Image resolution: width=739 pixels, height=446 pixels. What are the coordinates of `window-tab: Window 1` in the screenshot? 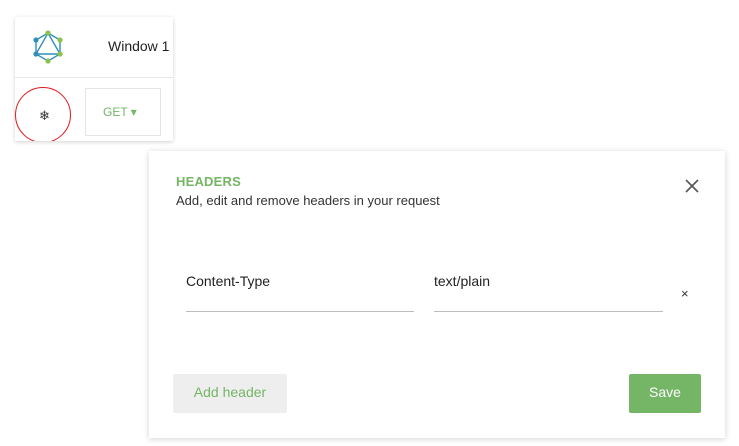 It's located at (94, 47).